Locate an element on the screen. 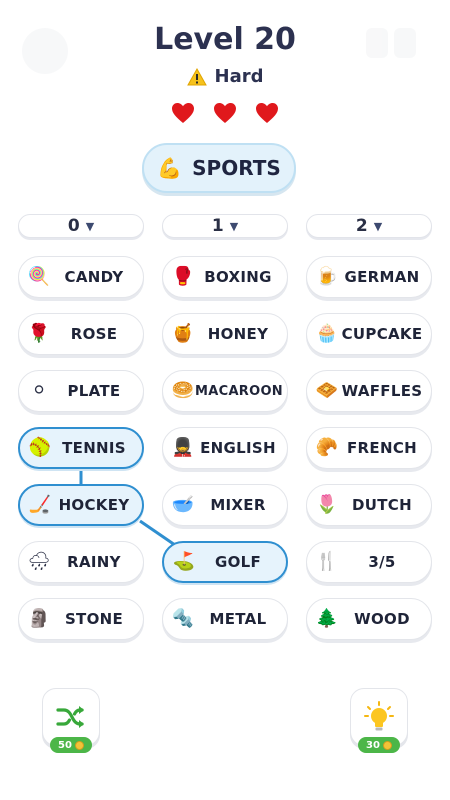 This screenshot has height=800, width=450. tile-emoji-icon: 🍭 is located at coordinates (39, 276).